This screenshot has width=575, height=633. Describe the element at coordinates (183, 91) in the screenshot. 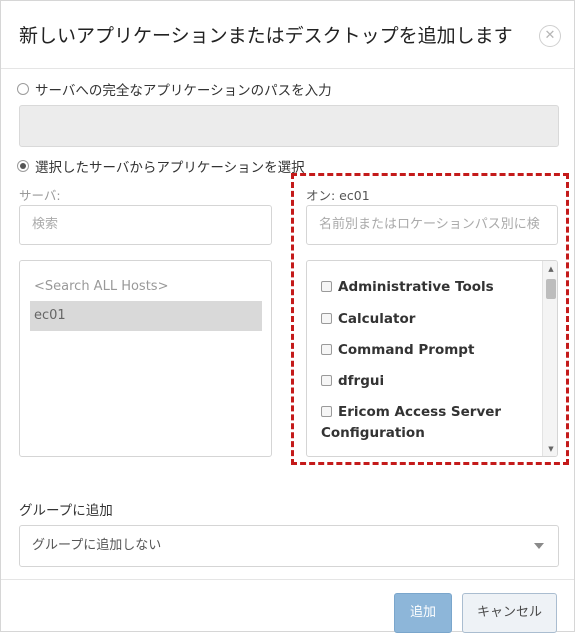

I see `radio-full-path-label: サーバへの完全なアプリケーションのパスを入力` at that location.